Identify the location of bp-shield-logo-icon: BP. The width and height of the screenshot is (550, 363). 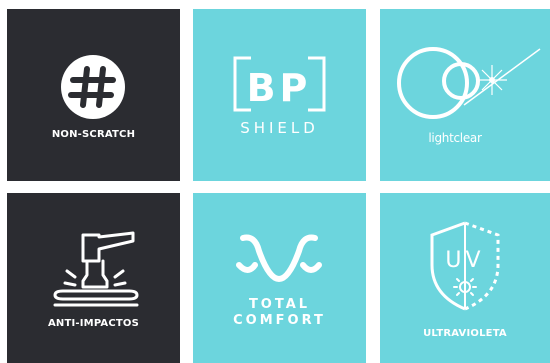
(279, 84).